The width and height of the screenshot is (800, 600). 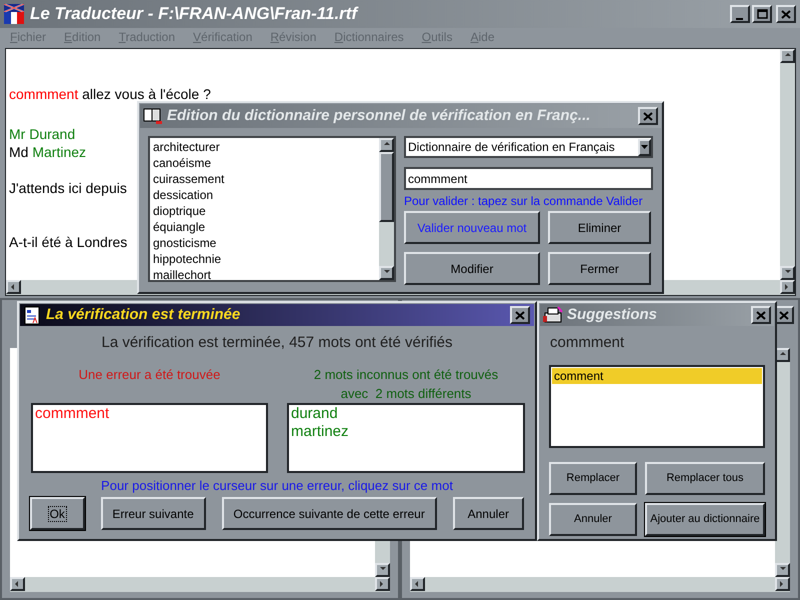 I want to click on unknown-words-list: durand martinez, so click(x=406, y=437).